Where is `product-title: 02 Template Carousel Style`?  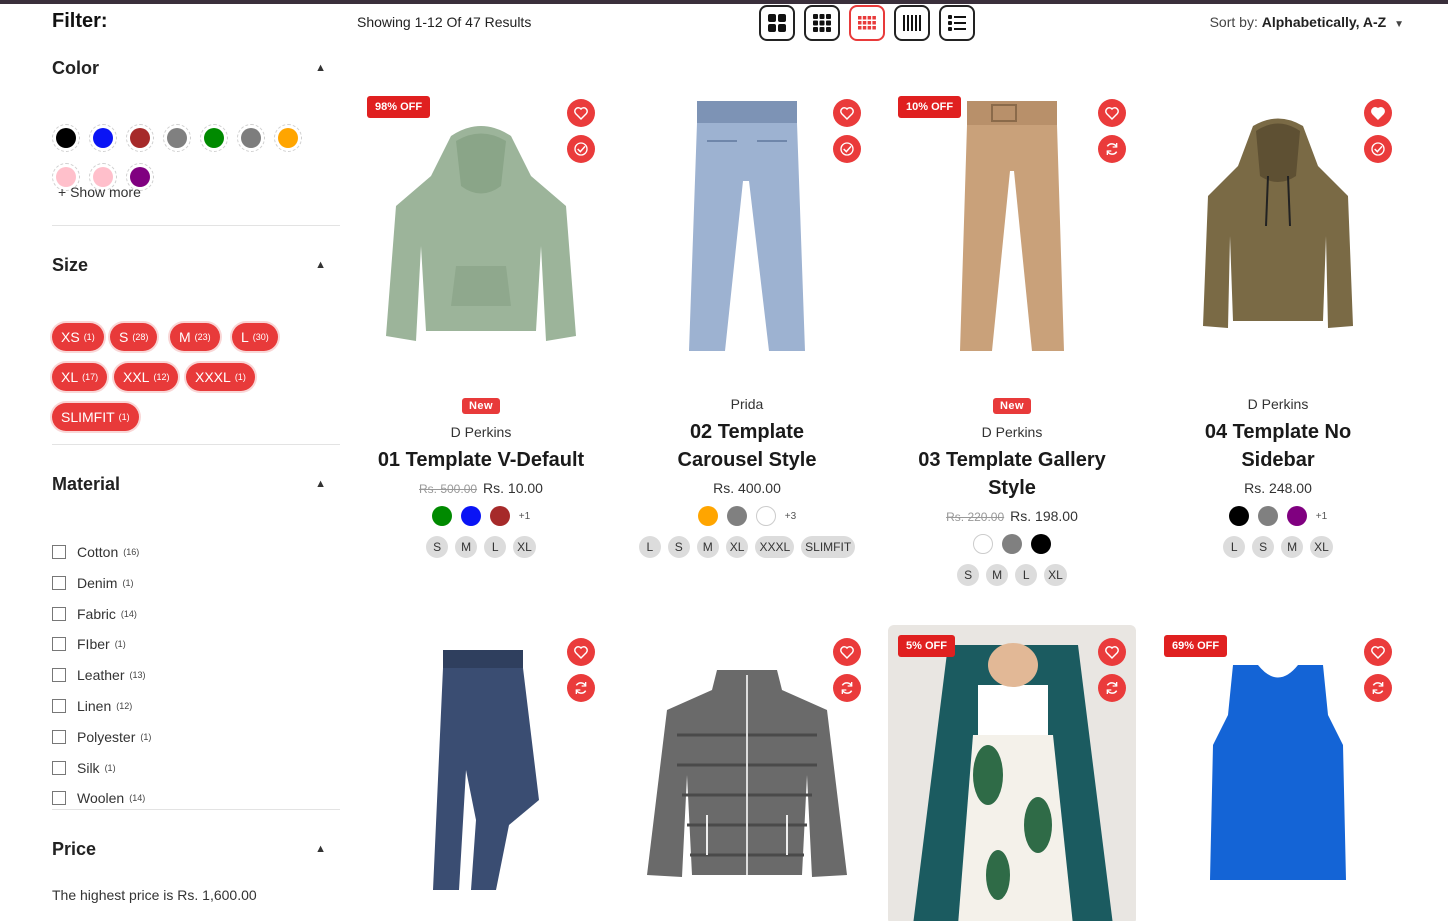 product-title: 02 Template Carousel Style is located at coordinates (747, 446).